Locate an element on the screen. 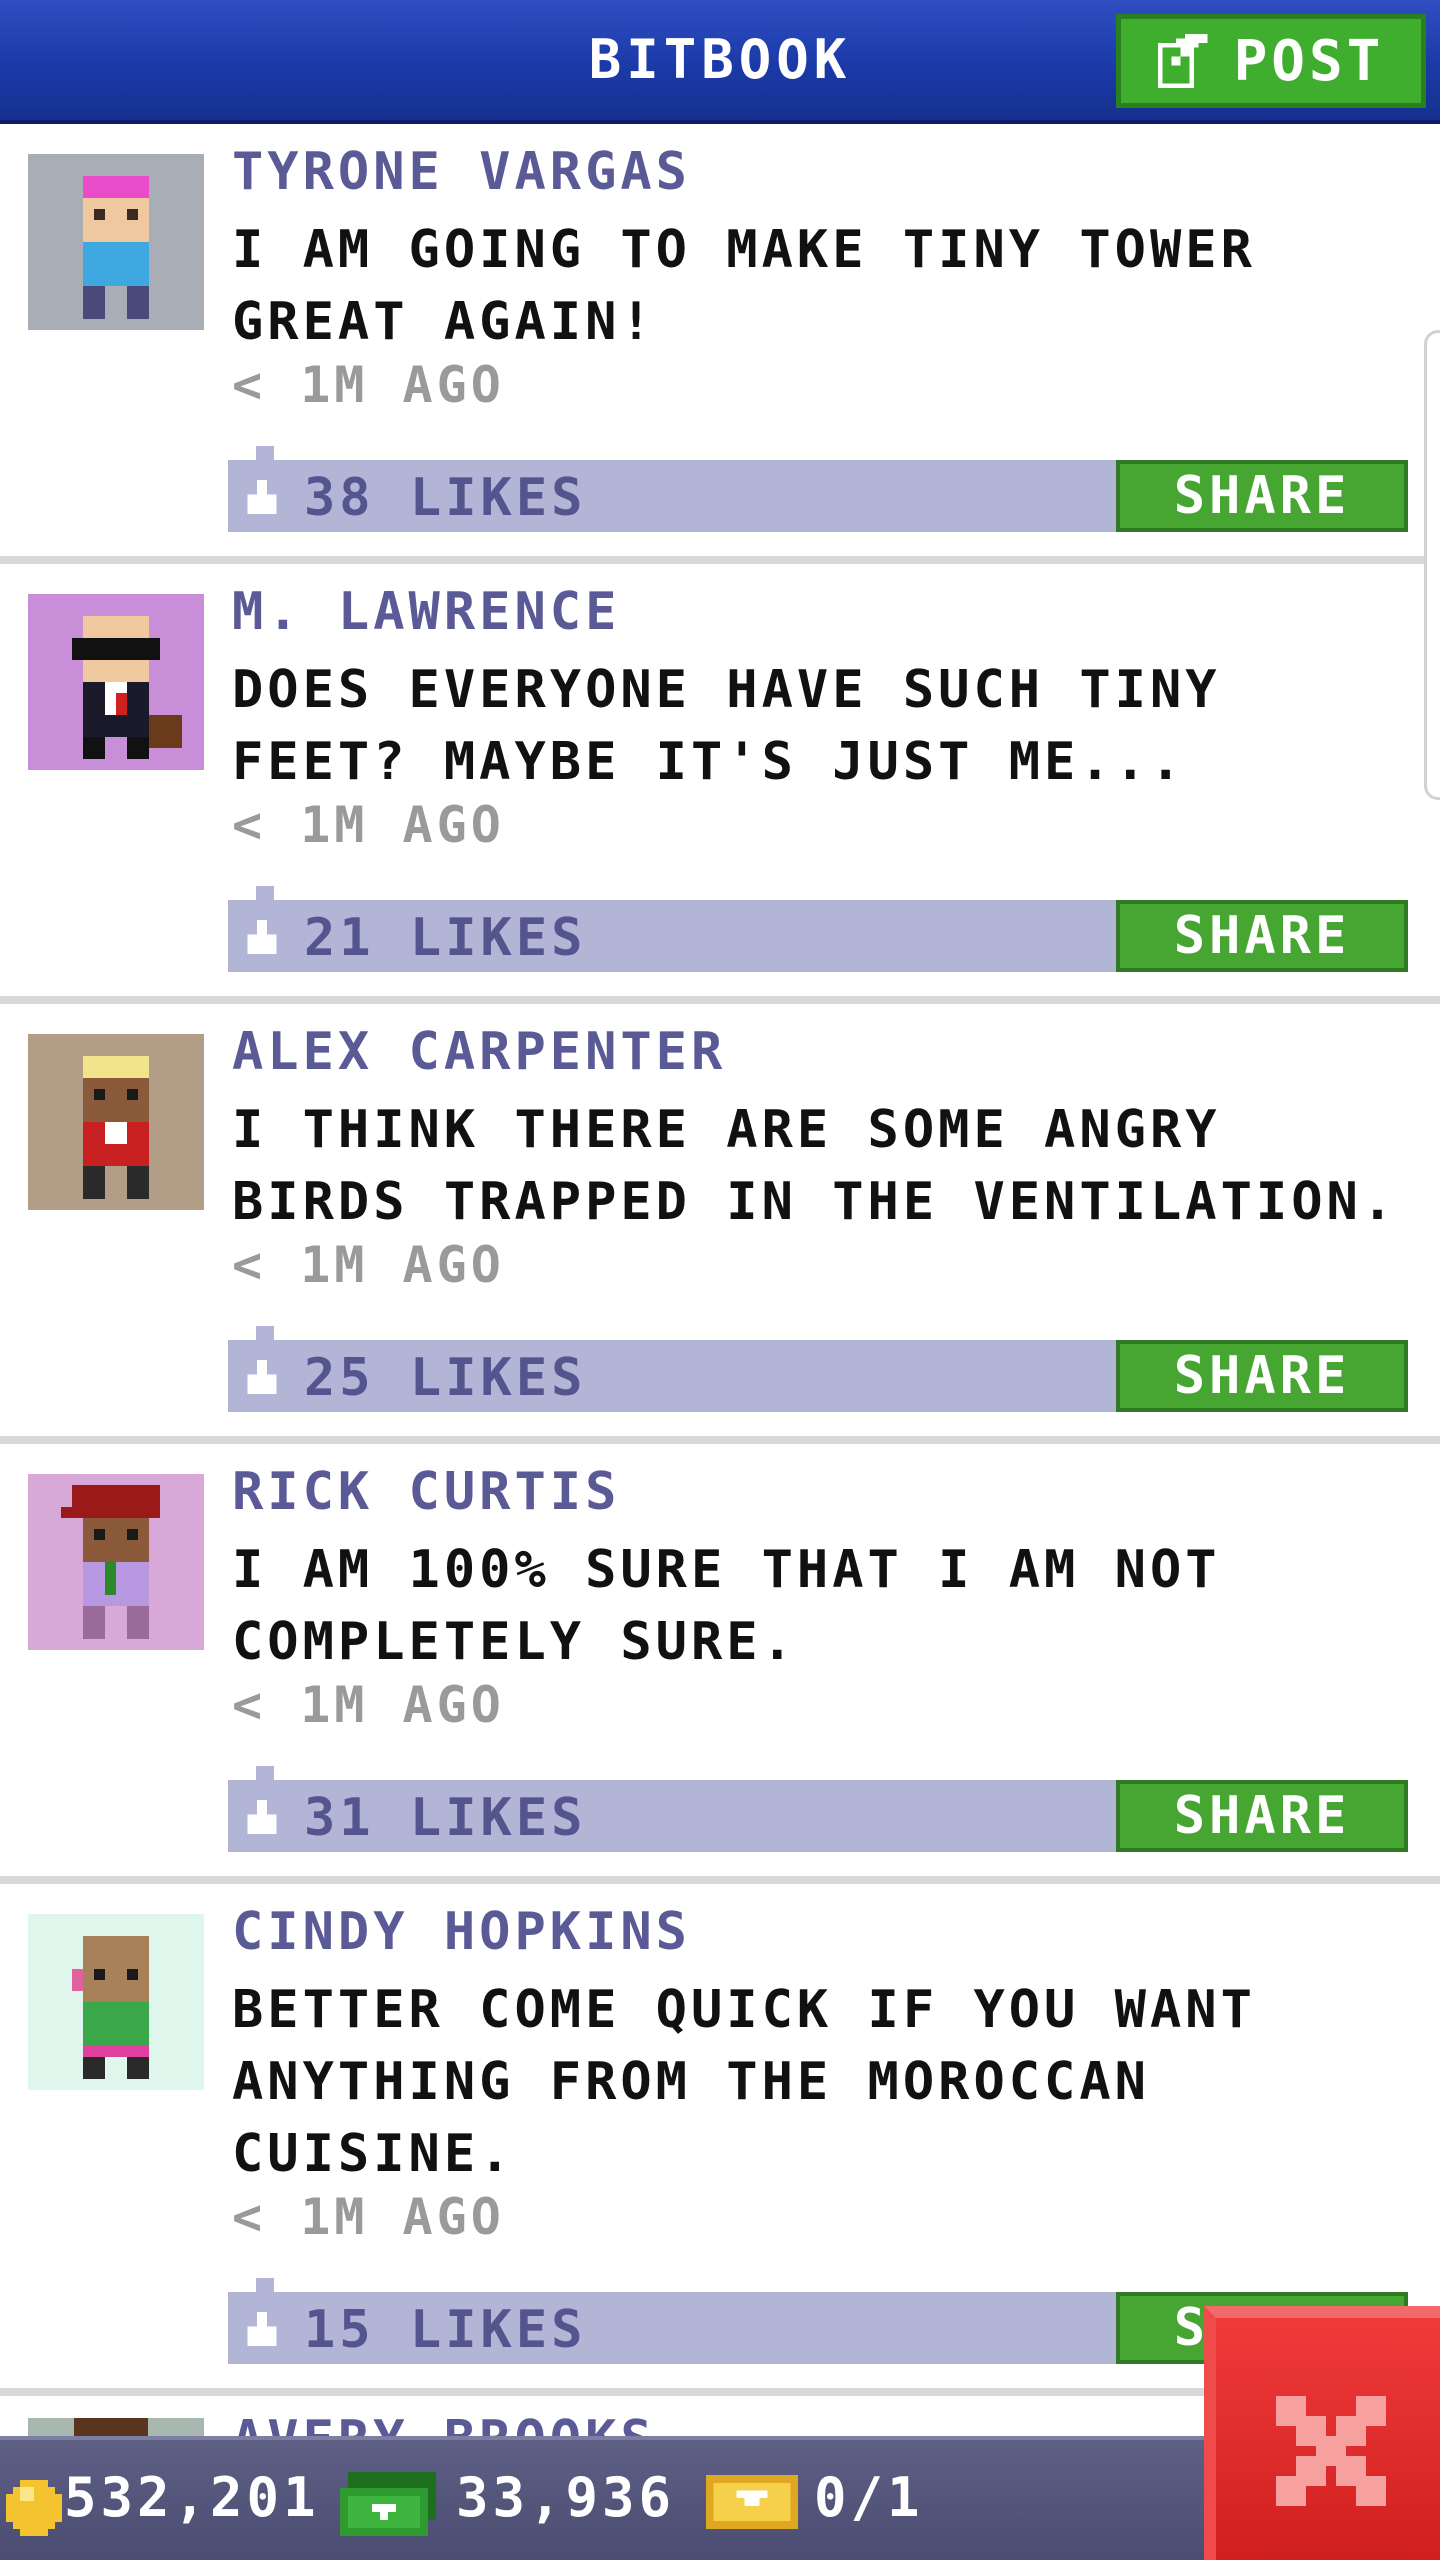 This screenshot has height=2560, width=1440. avatar-cindy-icon is located at coordinates (116, 2002).